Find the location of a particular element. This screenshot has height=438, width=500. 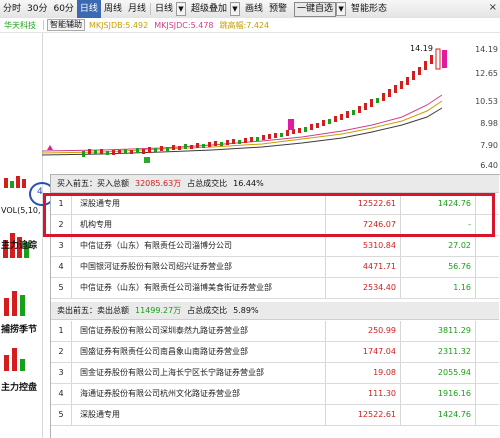

tab-daily: 日线 is located at coordinates (88, 9).